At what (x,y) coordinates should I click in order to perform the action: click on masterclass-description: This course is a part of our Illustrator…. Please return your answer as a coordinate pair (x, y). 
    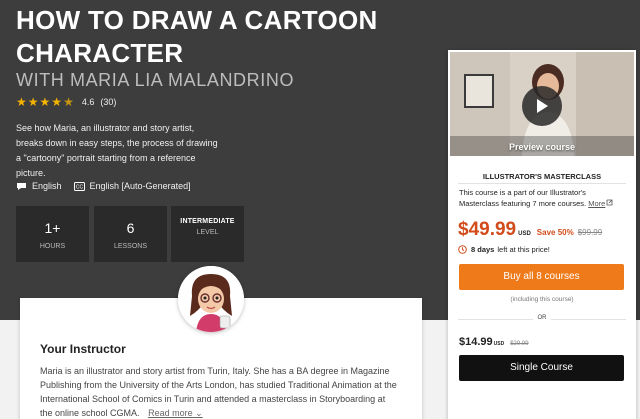
    Looking at the image, I should click on (543, 198).